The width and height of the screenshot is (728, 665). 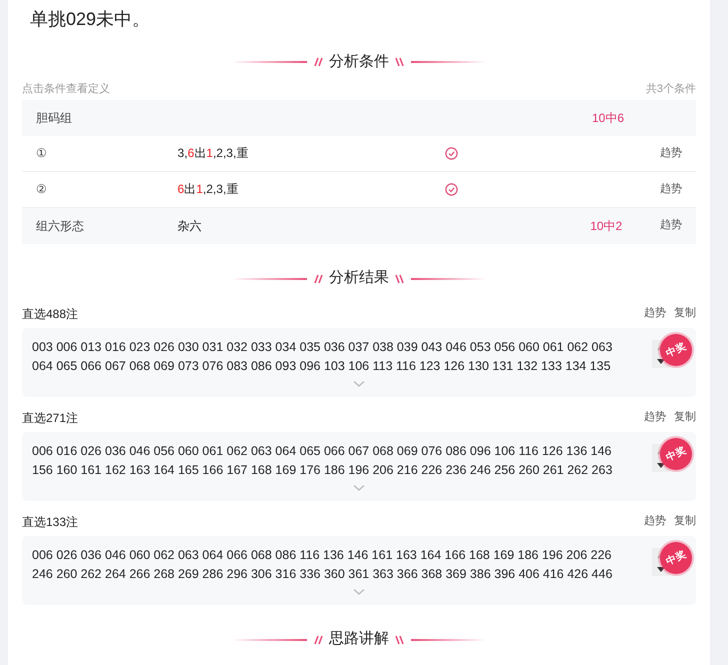 I want to click on condition-value: 3,6出1,2,3,重, so click(x=214, y=153).